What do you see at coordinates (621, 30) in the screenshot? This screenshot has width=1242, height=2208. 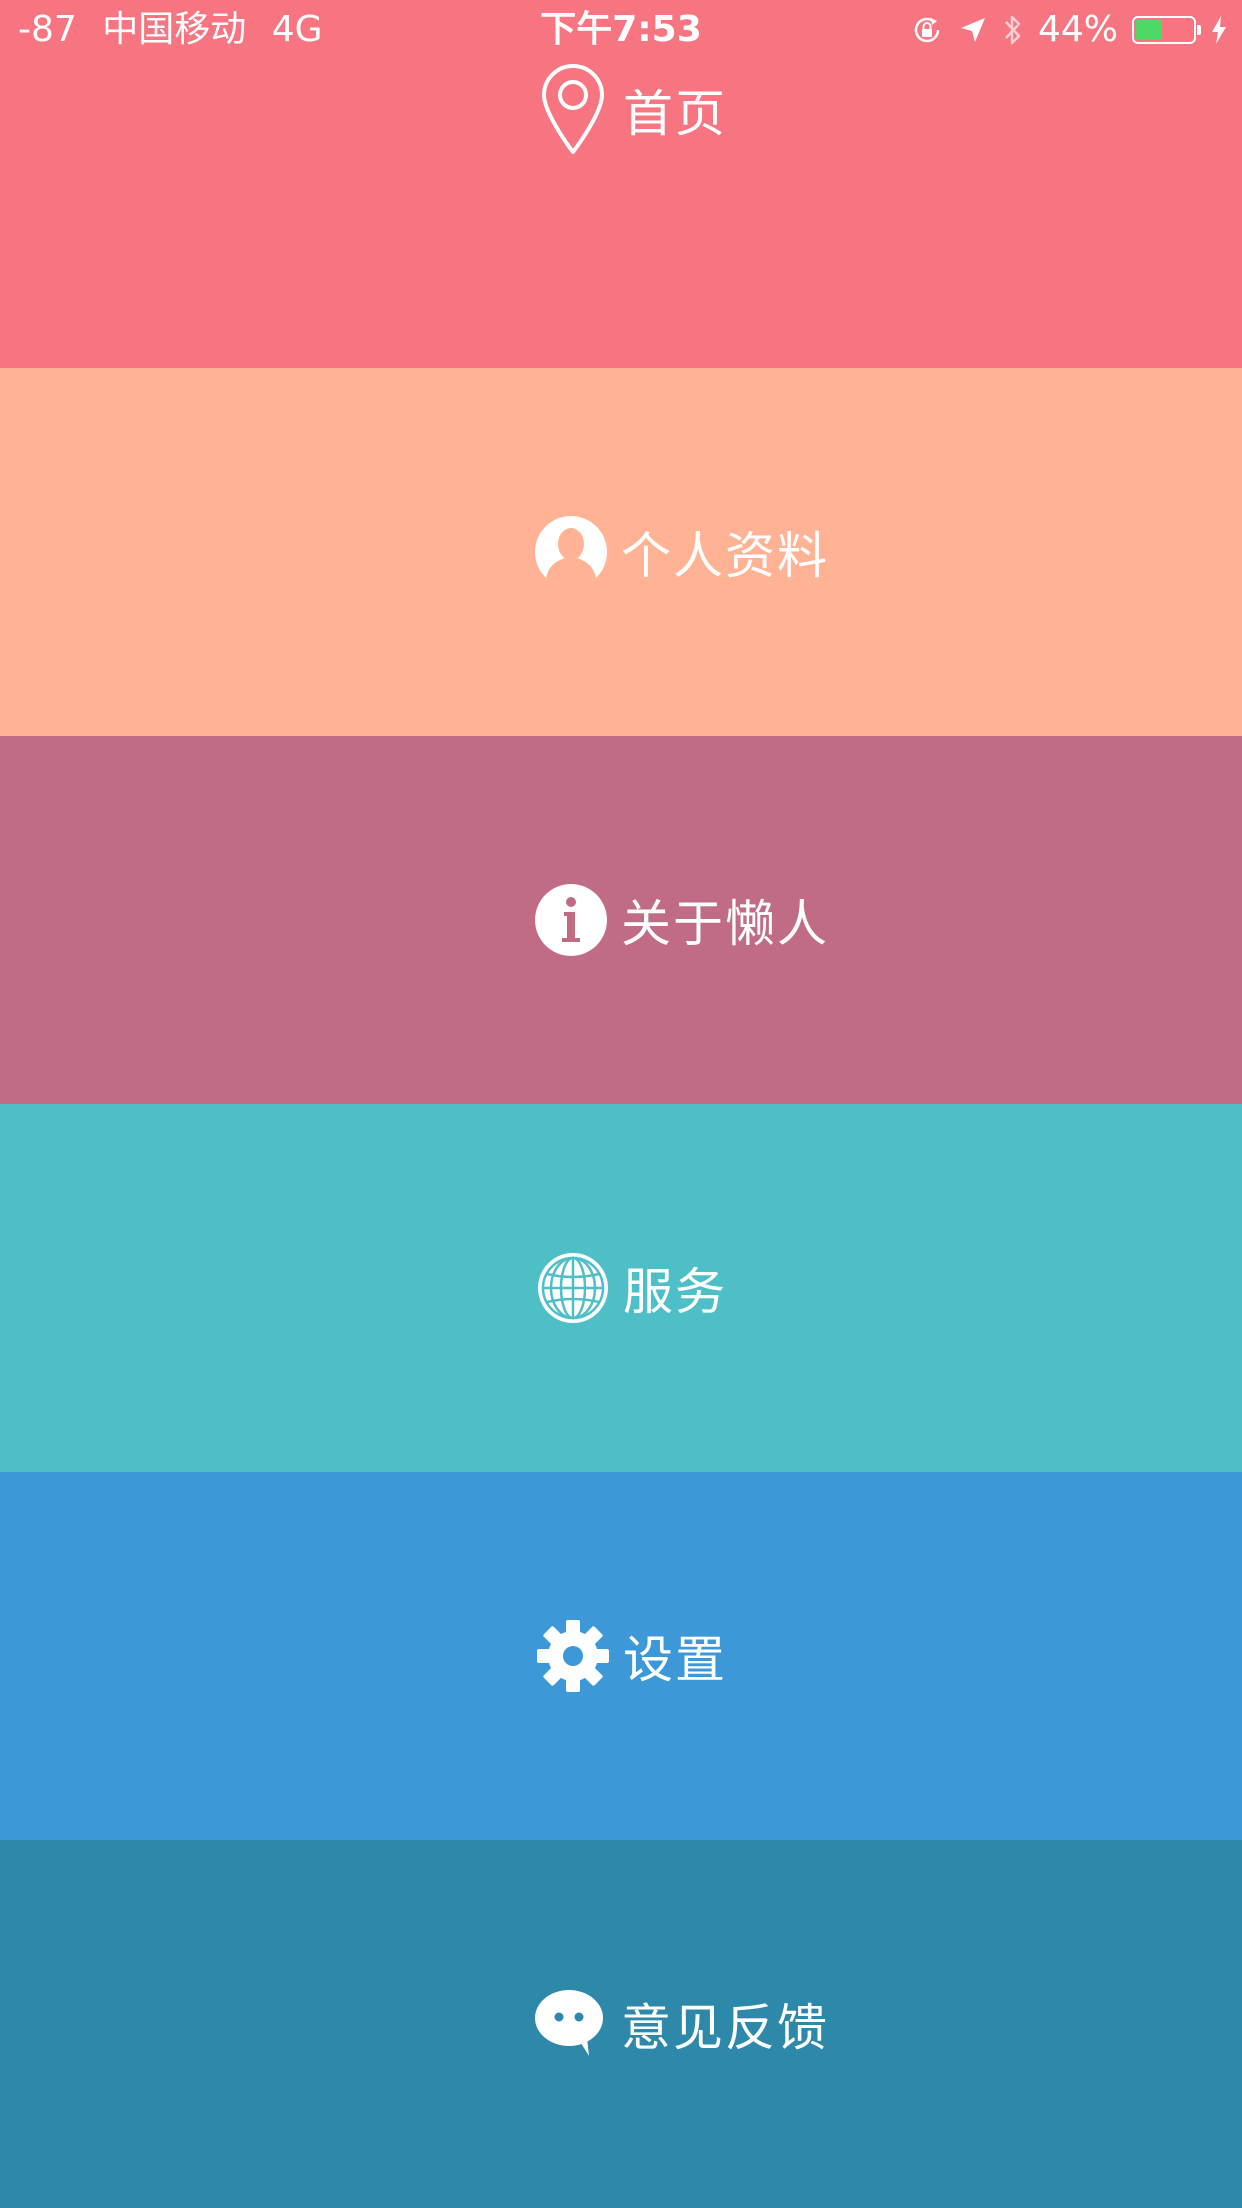 I see `status-bar: -87 中国移动 4G 下午7:53 44%` at bounding box center [621, 30].